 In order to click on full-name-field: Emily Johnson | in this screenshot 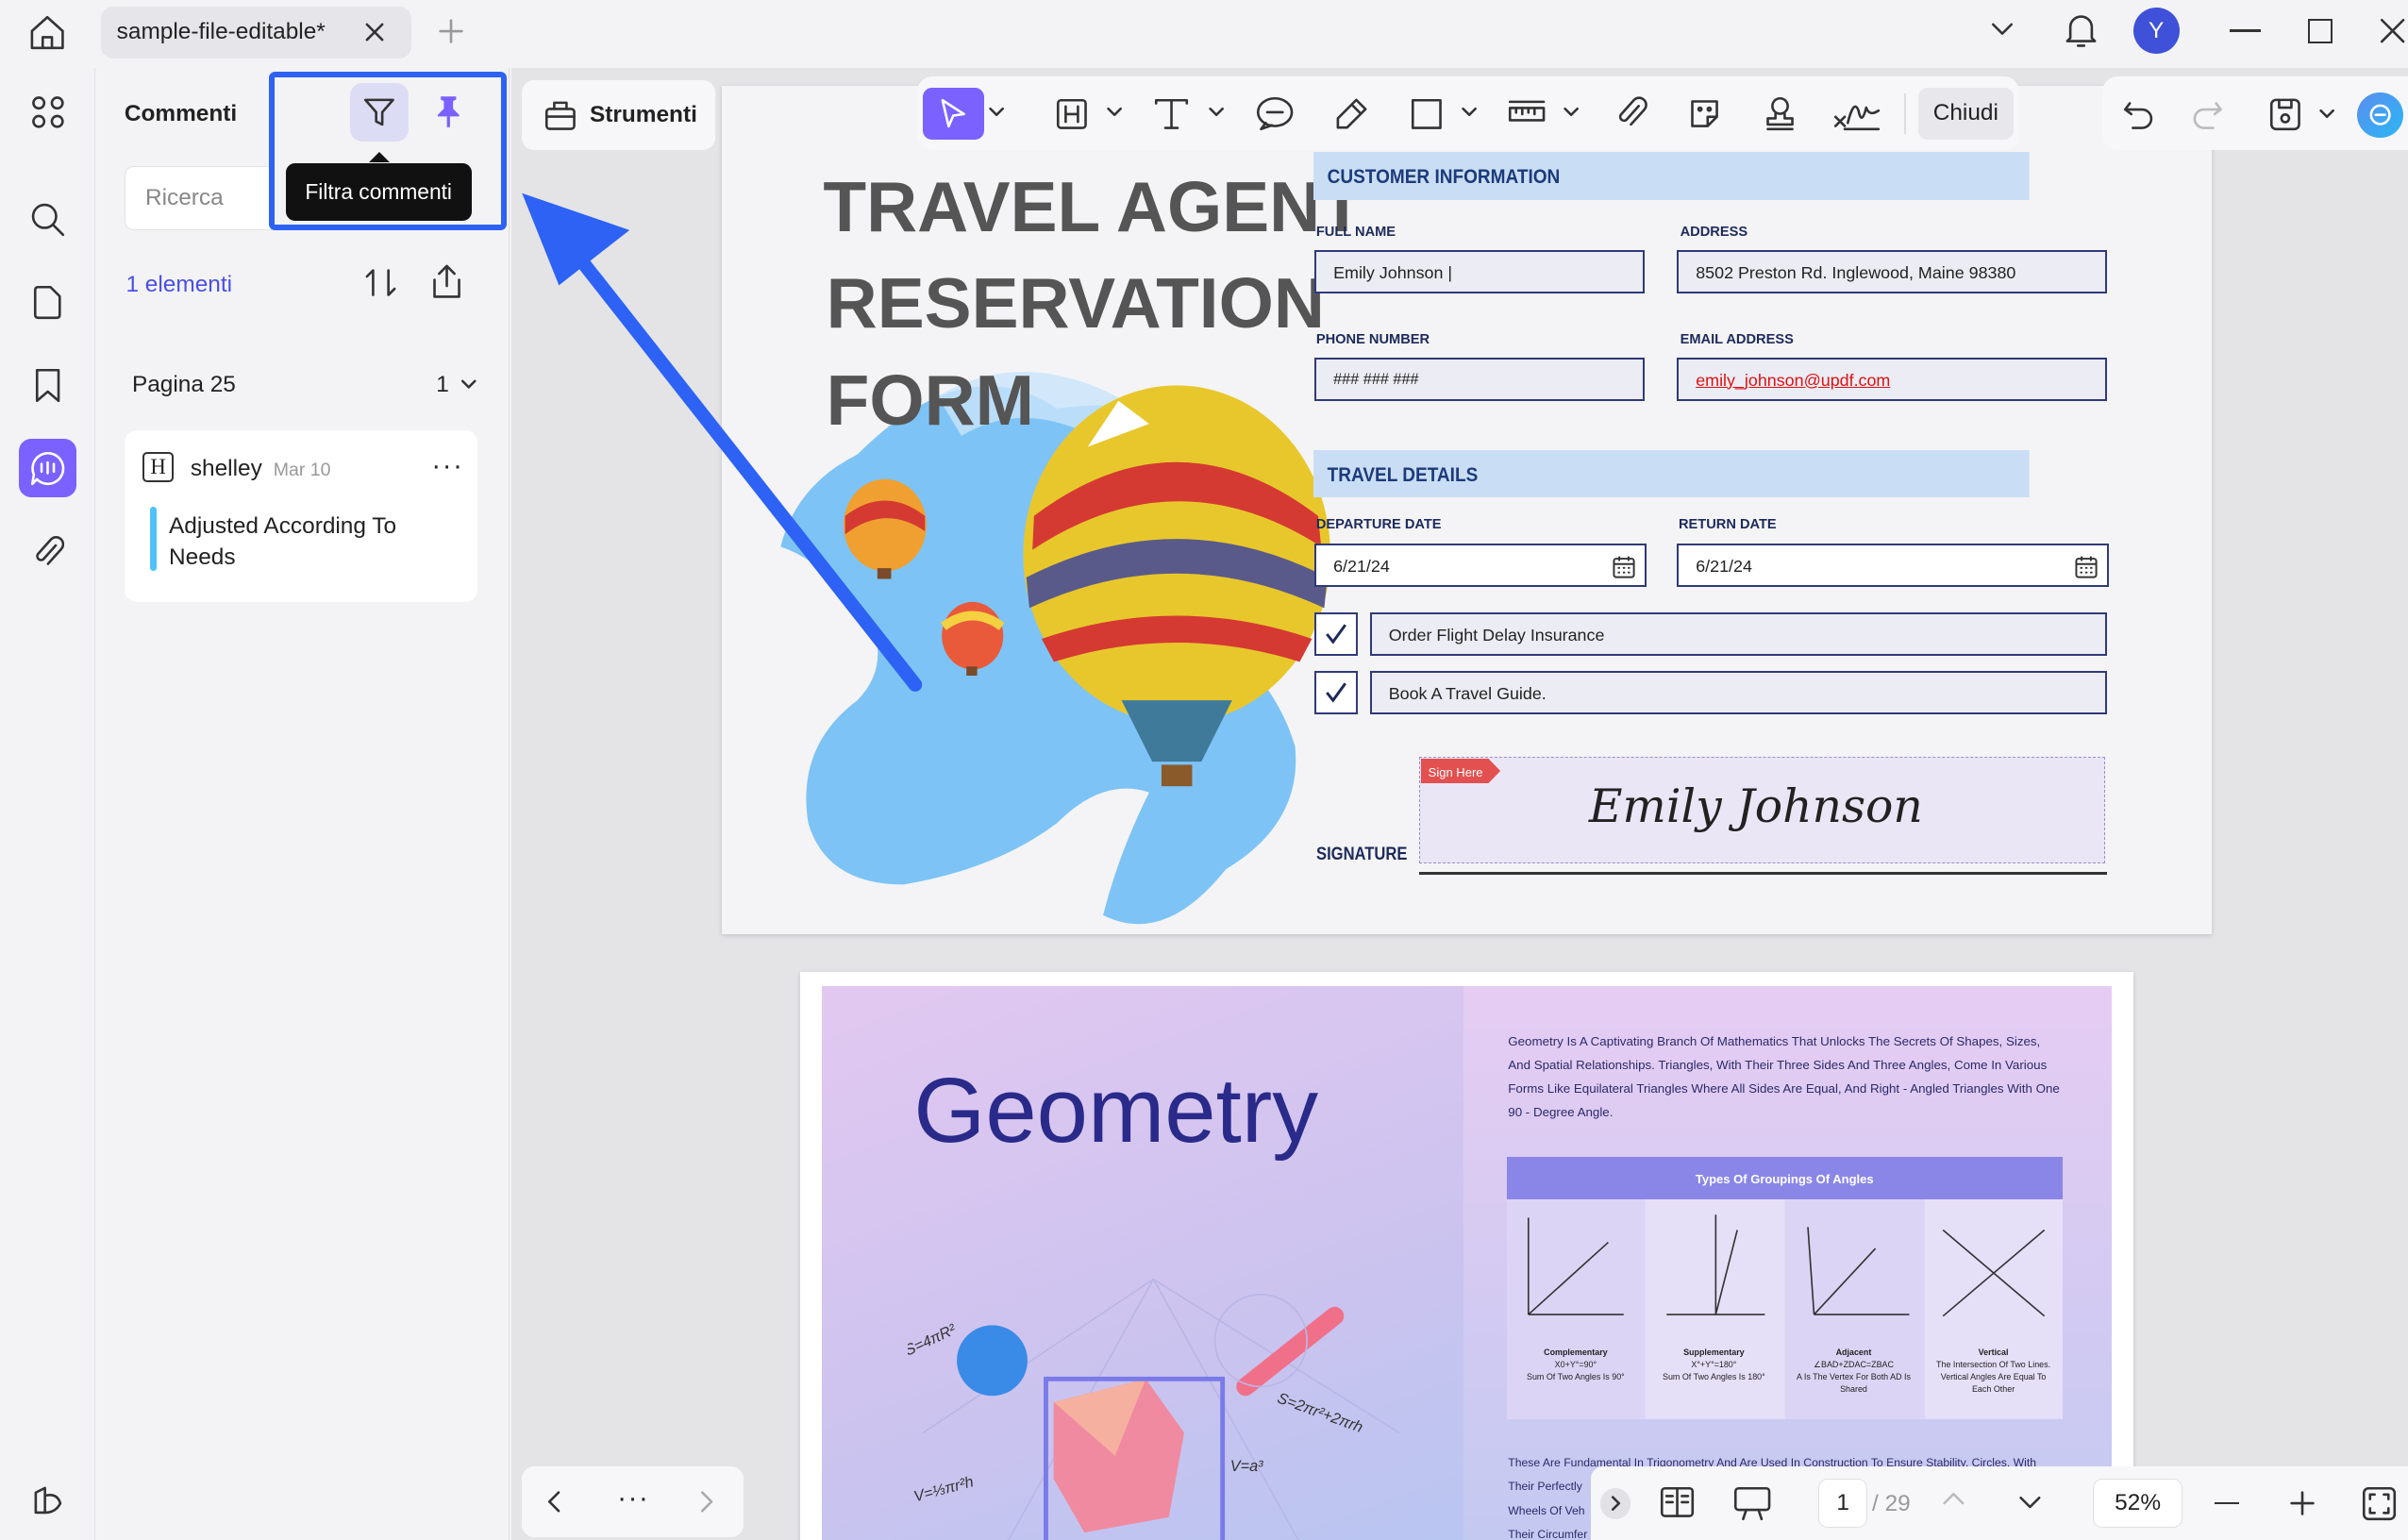, I will do `click(1480, 271)`.